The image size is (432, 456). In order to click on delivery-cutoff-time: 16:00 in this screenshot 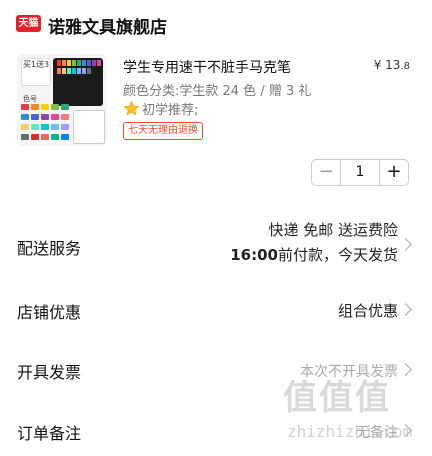, I will do `click(254, 255)`.